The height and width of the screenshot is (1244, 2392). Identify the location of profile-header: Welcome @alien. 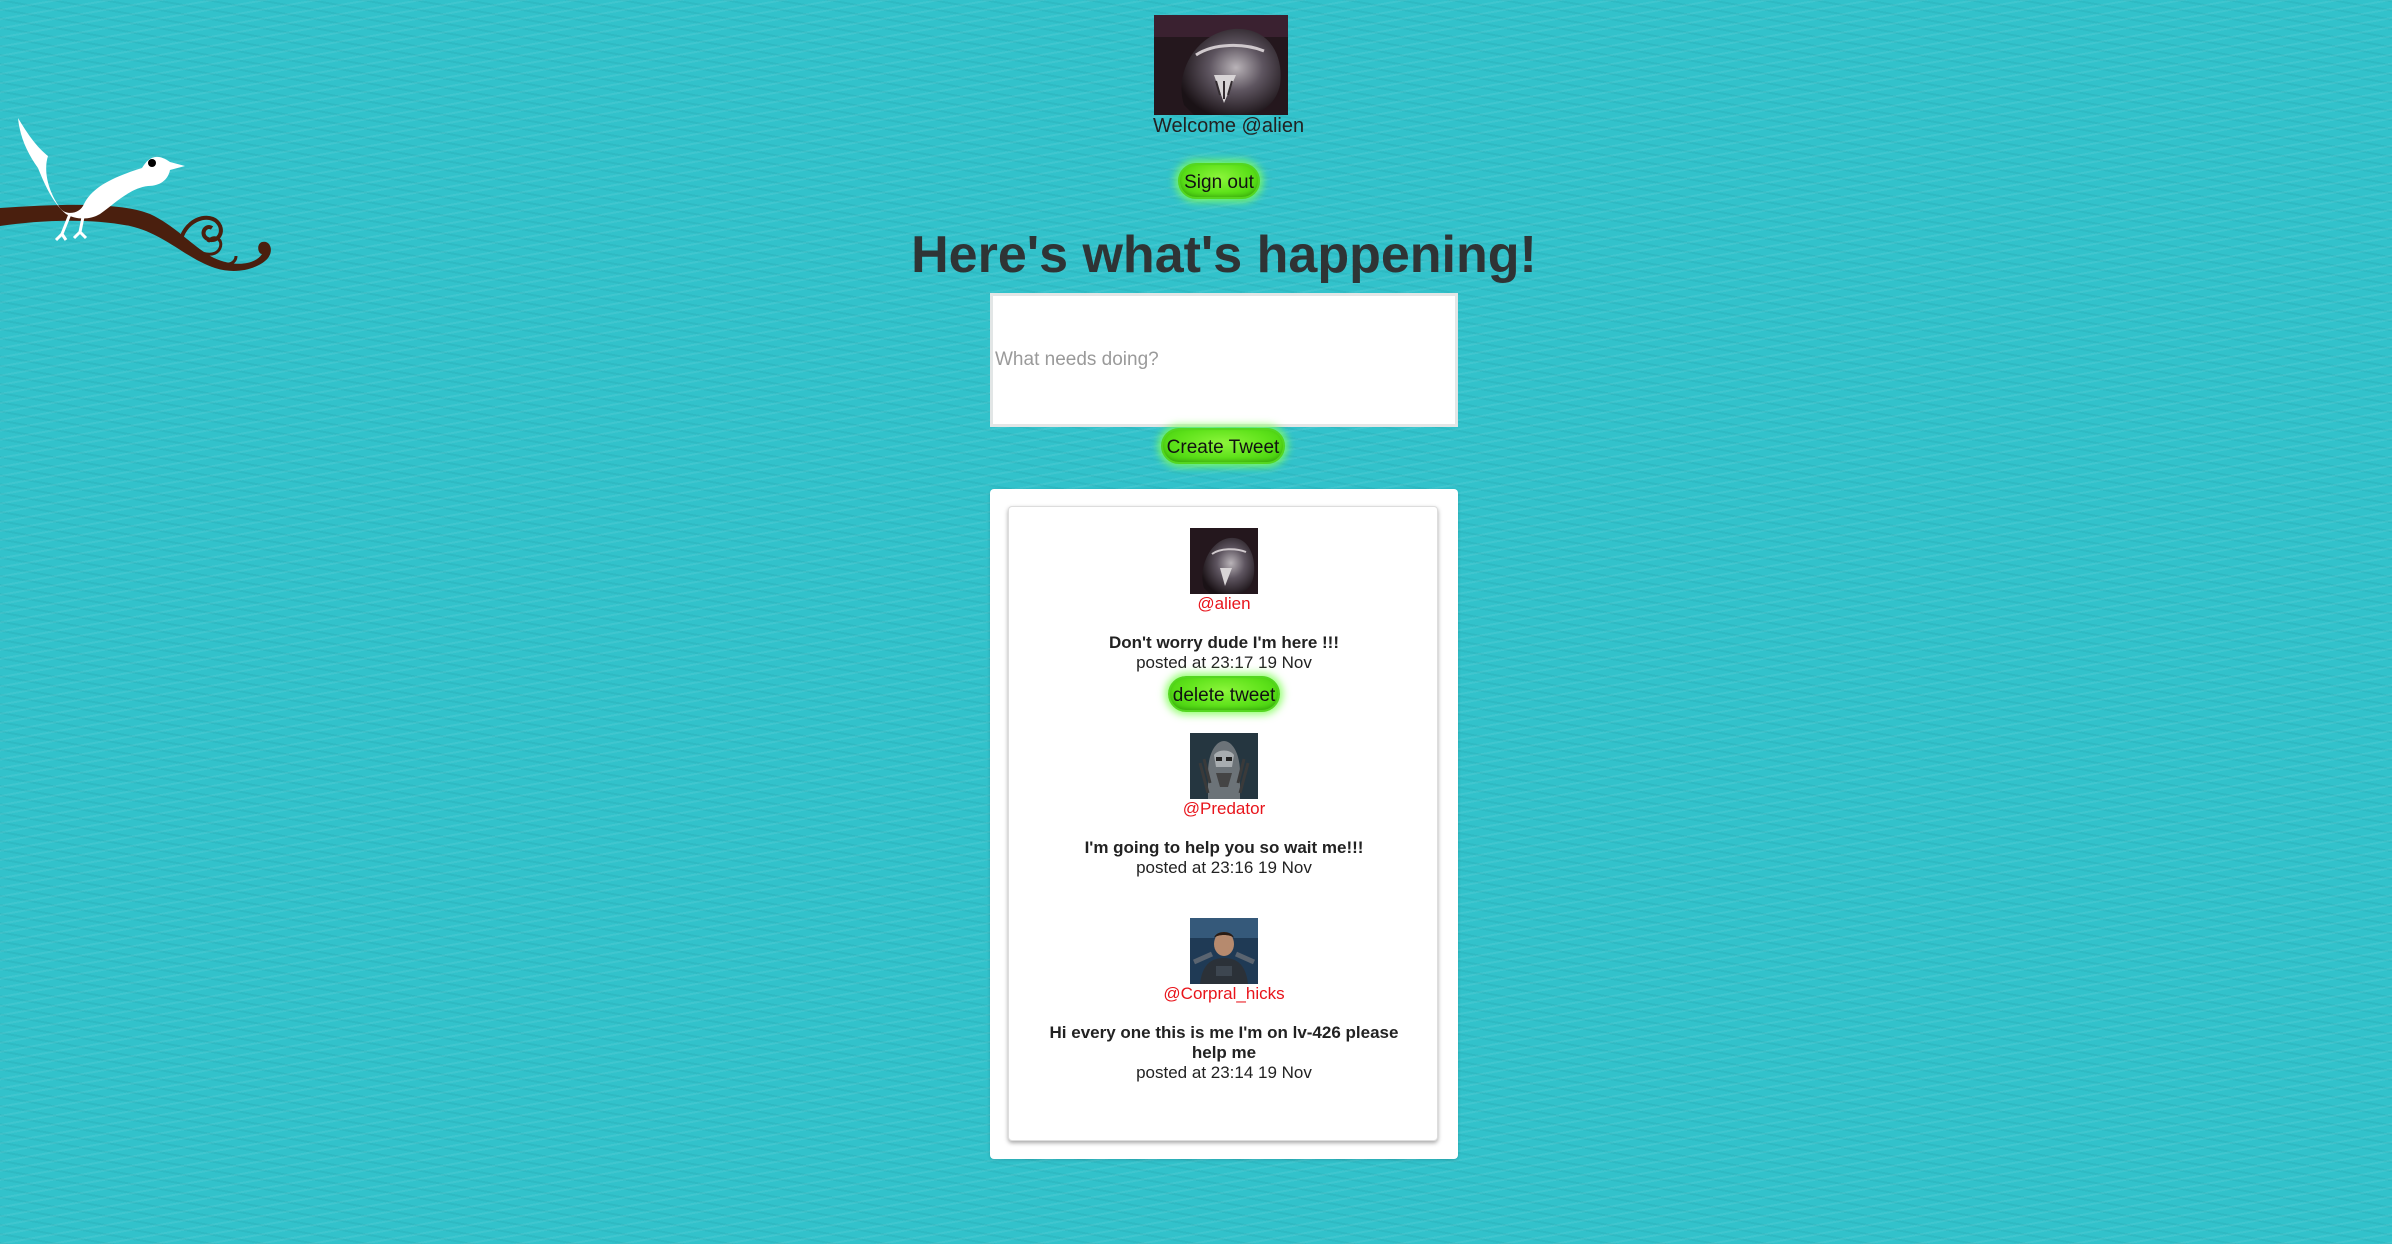
(1229, 76).